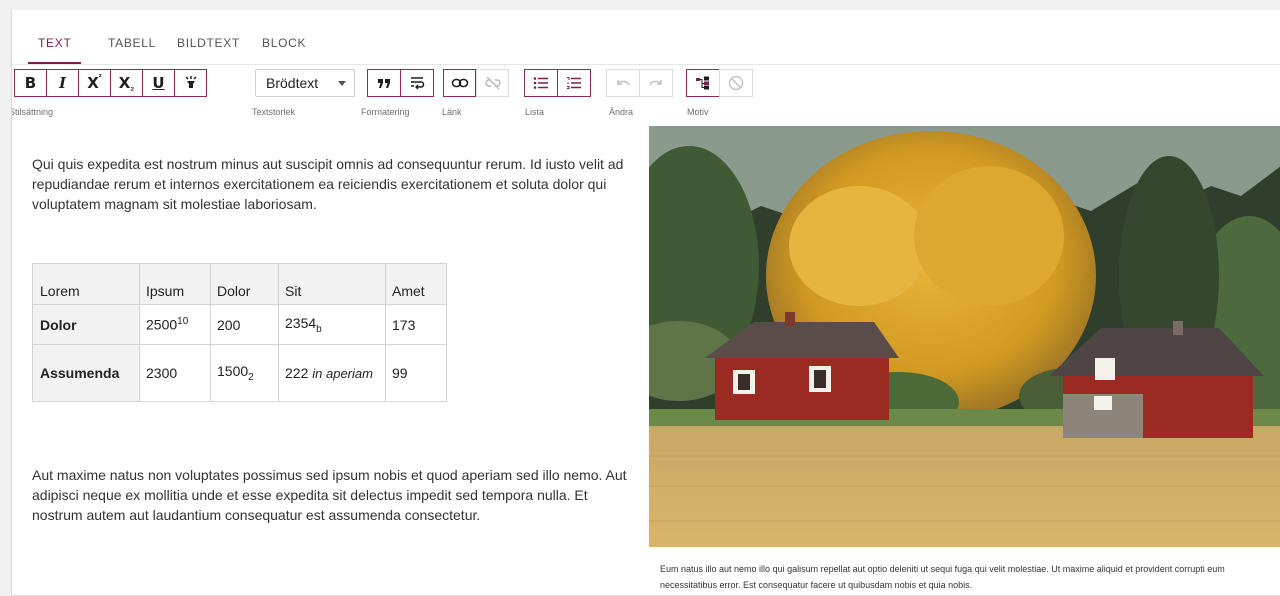 The height and width of the screenshot is (596, 1280). I want to click on tab-tabell: TABELL, so click(132, 48).